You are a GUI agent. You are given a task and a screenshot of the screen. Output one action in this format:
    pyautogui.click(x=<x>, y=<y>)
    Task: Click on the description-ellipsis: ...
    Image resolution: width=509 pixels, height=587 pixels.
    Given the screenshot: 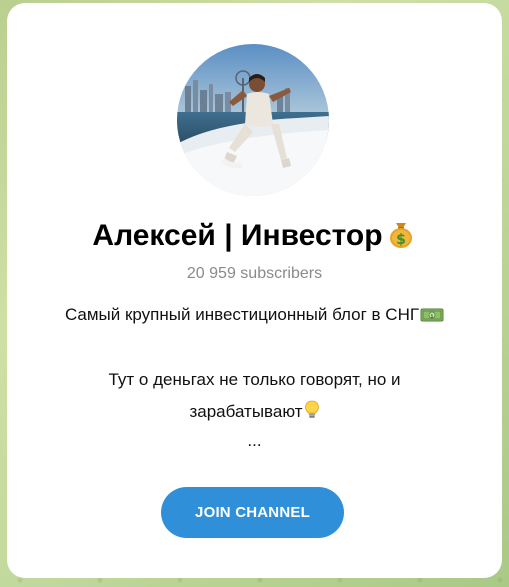 What is the action you would take?
    pyautogui.click(x=254, y=440)
    